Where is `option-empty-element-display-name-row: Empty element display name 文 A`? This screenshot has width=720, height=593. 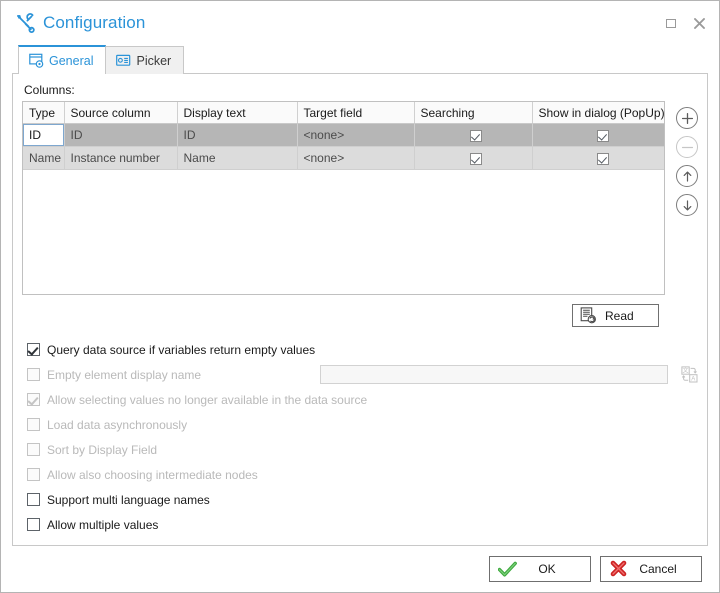
option-empty-element-display-name-row: Empty element display name 文 A is located at coordinates (362, 374).